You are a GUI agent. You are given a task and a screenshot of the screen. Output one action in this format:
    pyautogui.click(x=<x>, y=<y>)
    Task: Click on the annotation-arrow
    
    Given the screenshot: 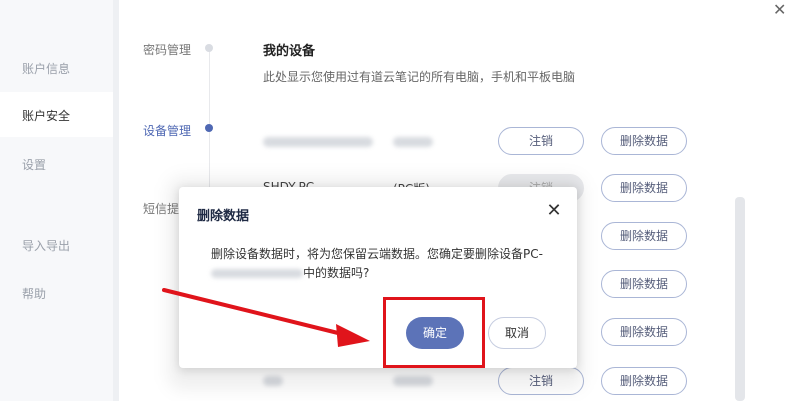 What is the action you would take?
    pyautogui.click(x=266, y=317)
    